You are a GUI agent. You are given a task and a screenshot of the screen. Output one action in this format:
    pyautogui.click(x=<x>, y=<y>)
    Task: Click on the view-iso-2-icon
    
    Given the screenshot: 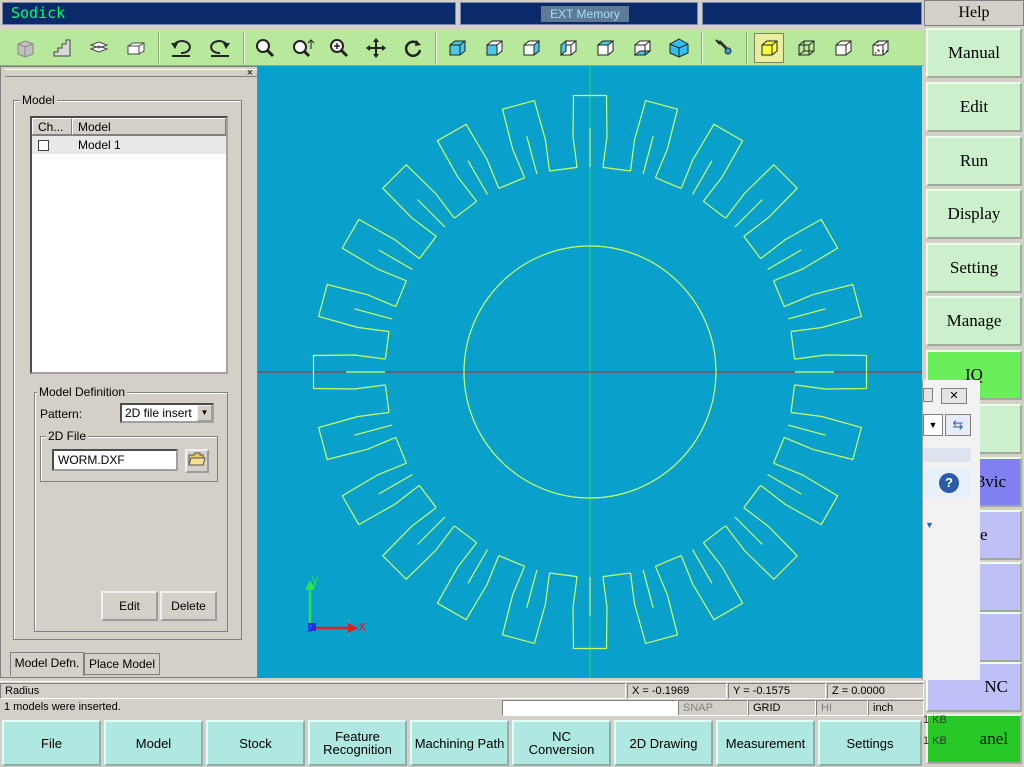 What is the action you would take?
    pyautogui.click(x=494, y=48)
    